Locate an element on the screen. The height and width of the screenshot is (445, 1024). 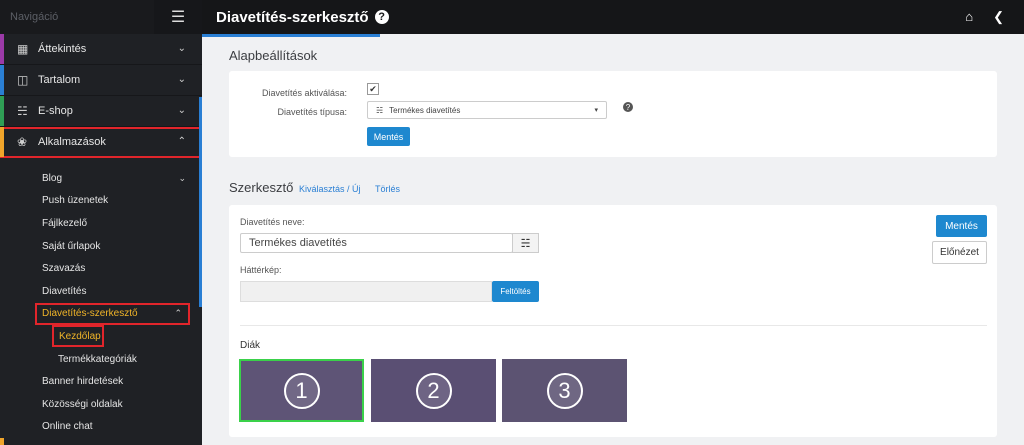
submenu-label: Termékkategóriák is located at coordinates (97, 359).